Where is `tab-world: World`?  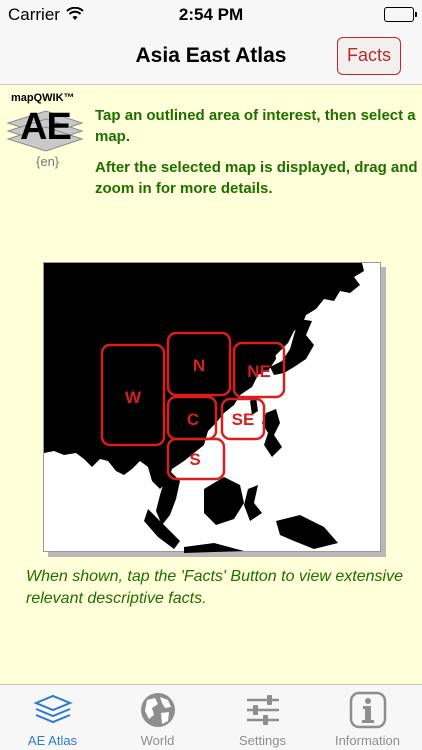
tab-world: World is located at coordinates (157, 717).